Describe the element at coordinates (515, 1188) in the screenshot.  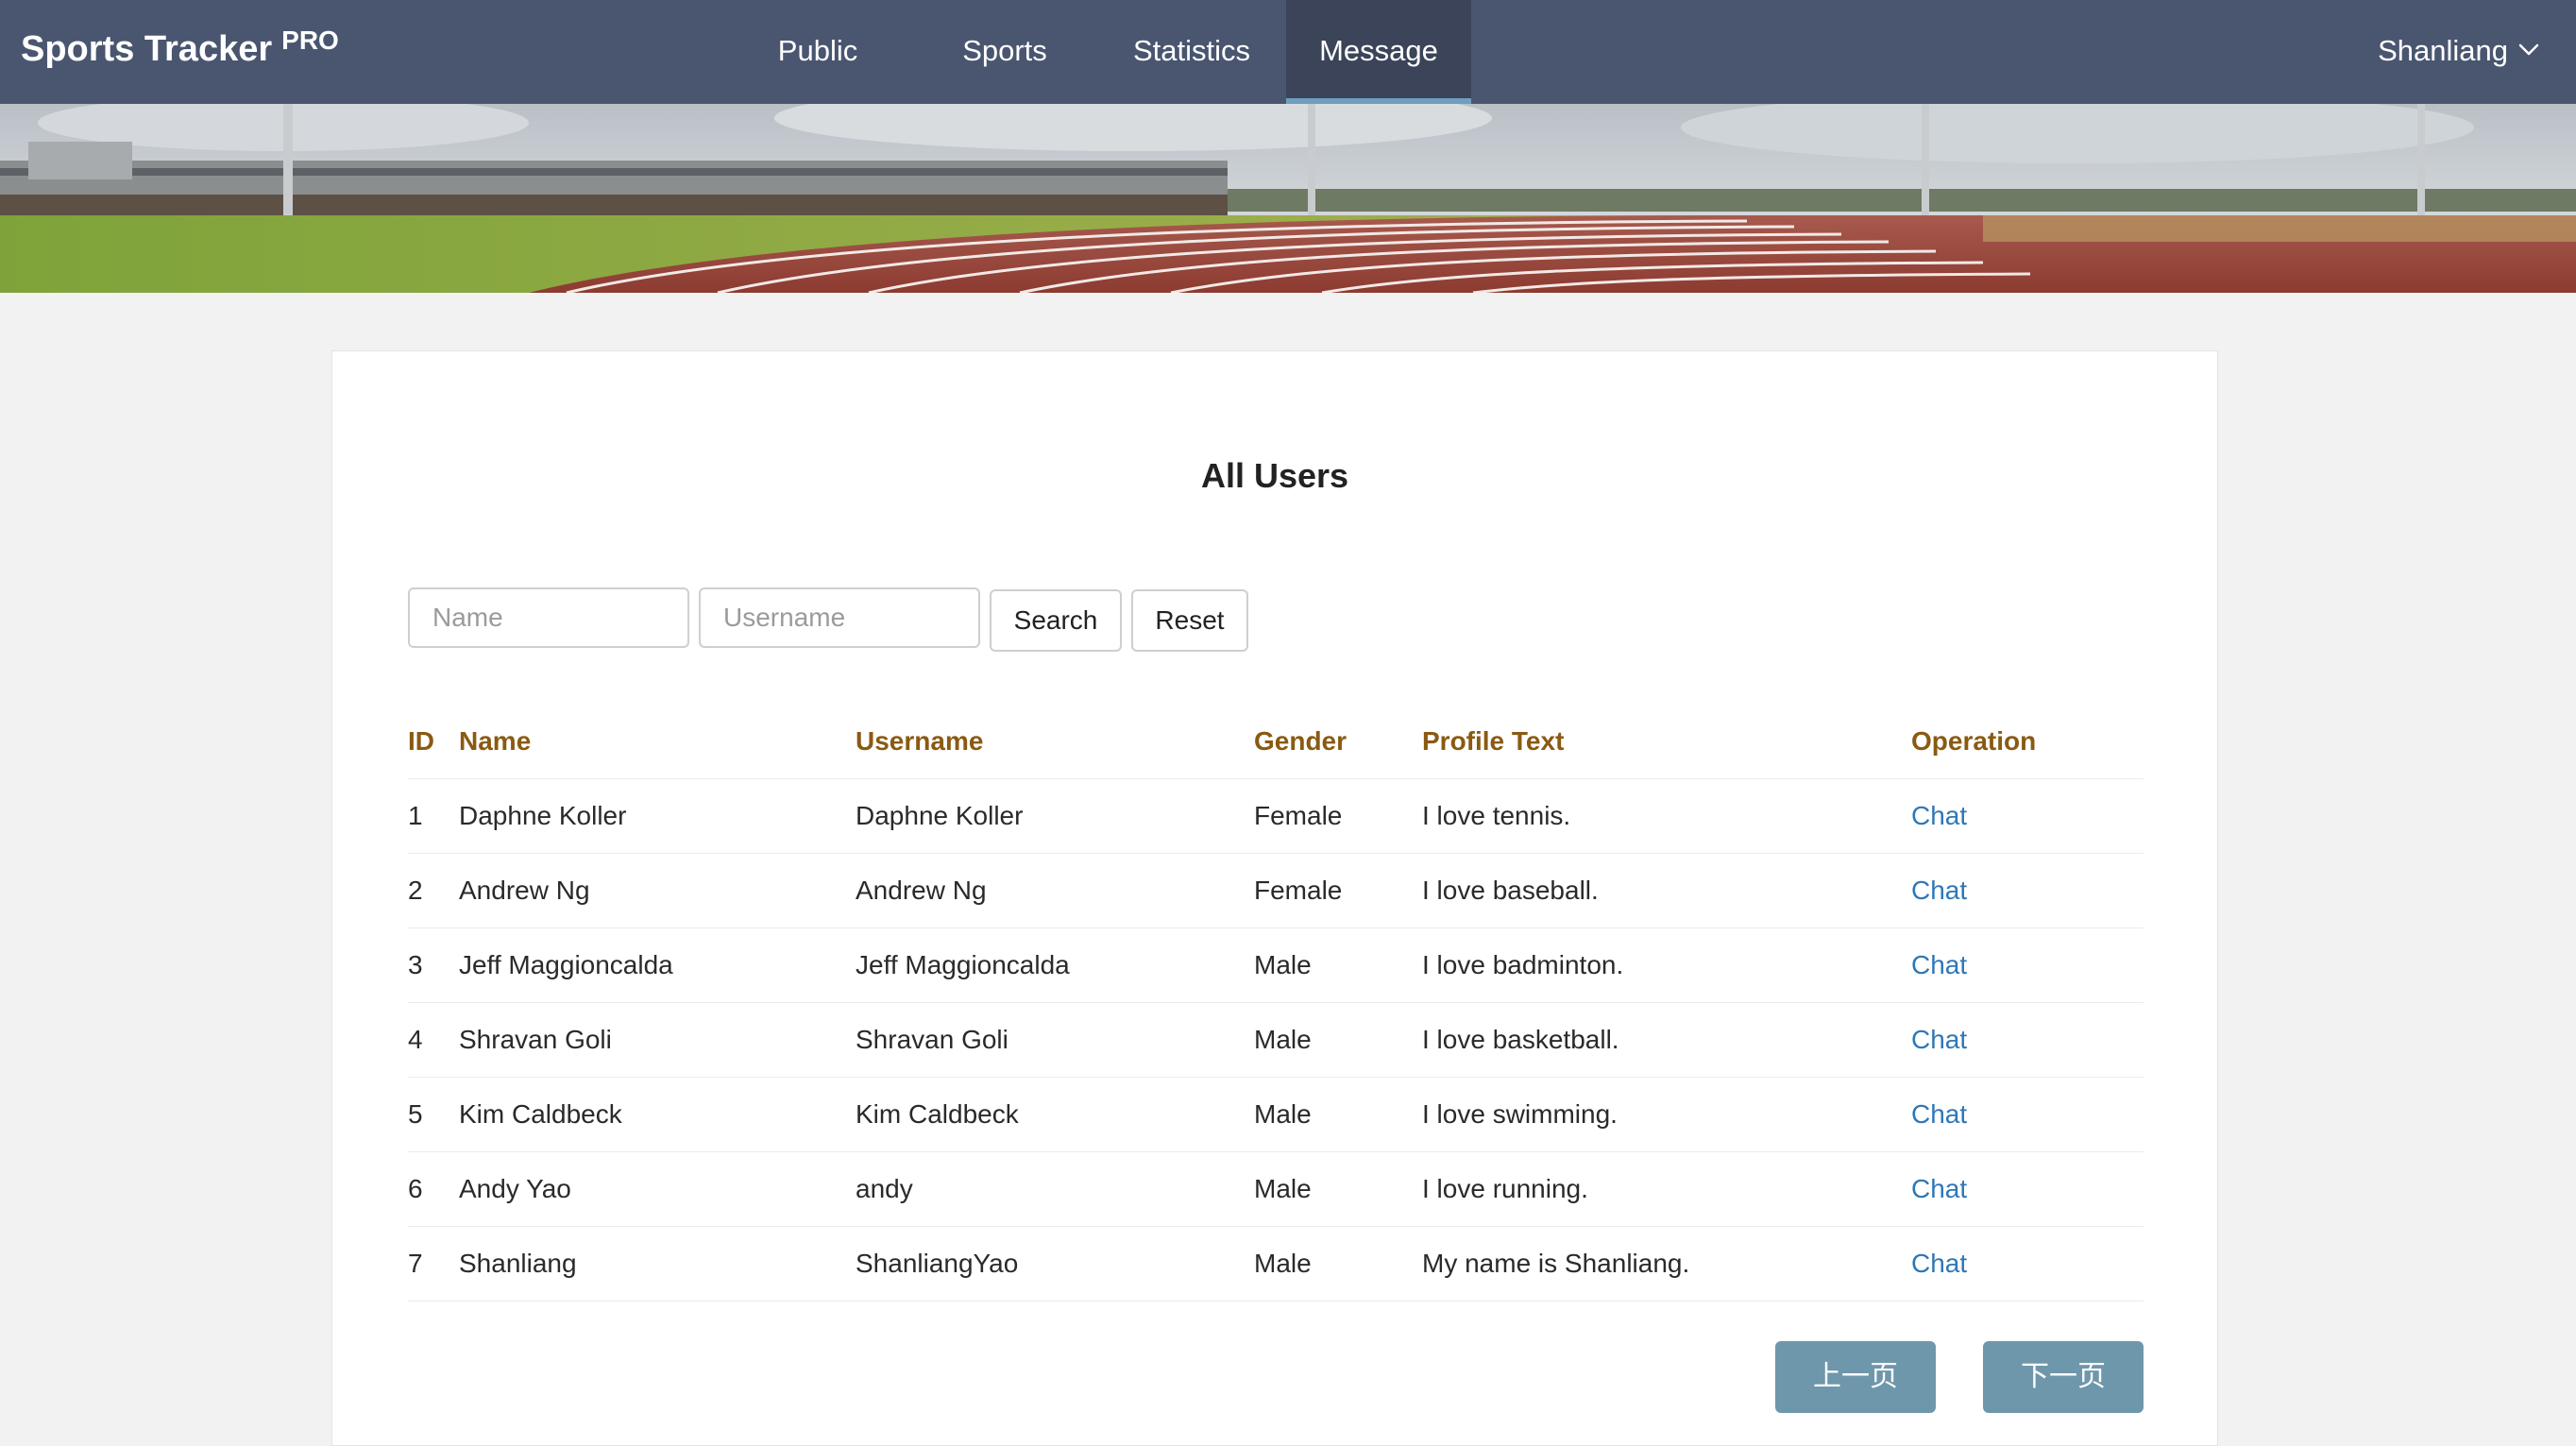
I see `cell-name: Andy Yao` at that location.